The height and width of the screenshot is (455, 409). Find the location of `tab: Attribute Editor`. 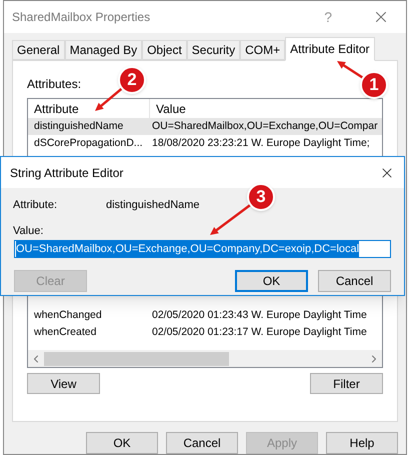

tab: Attribute Editor is located at coordinates (330, 49).